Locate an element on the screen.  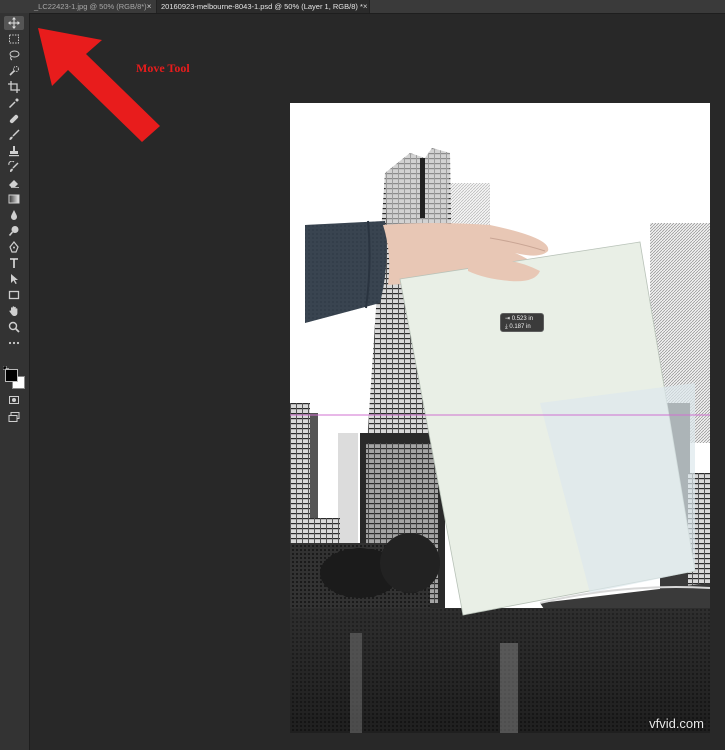
rectangle-tool is located at coordinates (14, 295).